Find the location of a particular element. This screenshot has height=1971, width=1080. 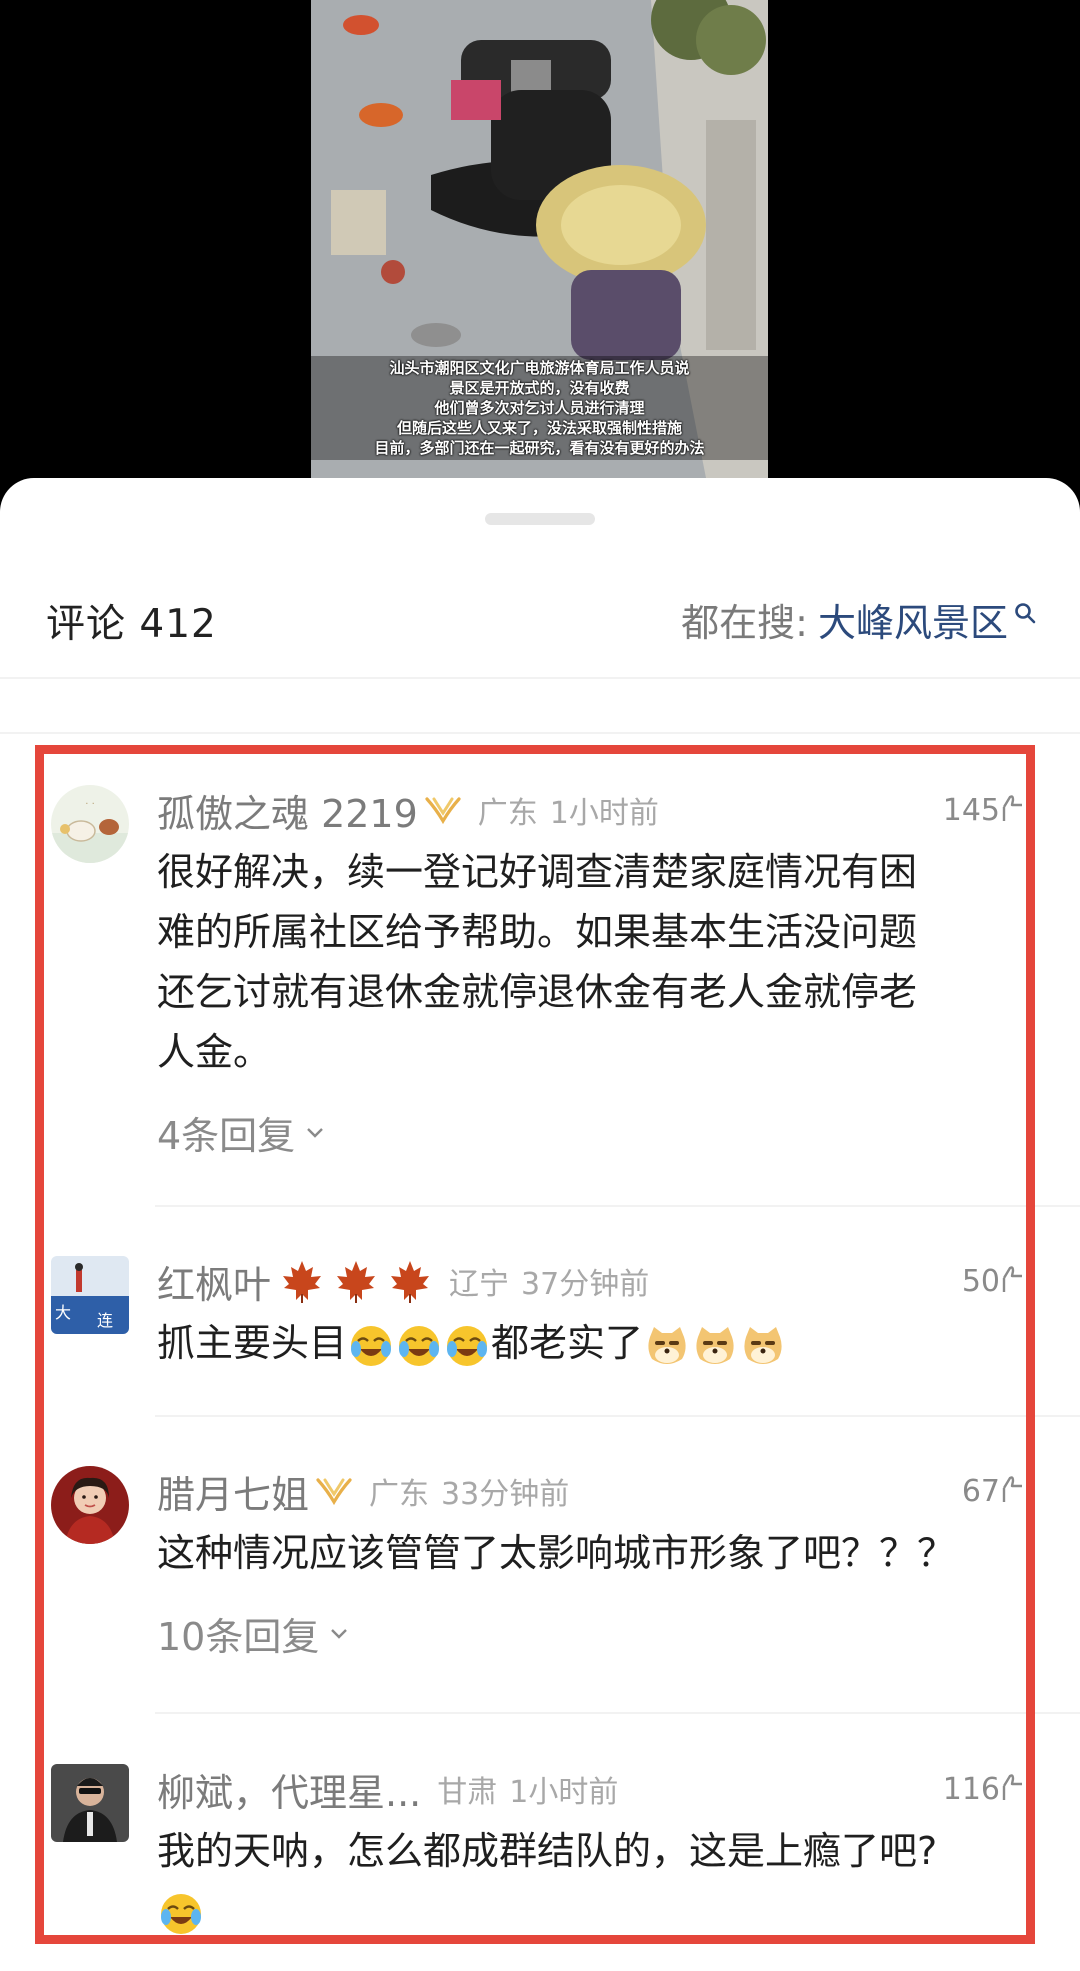

comment-text: 抓主要头目 都老实了 is located at coordinates (587, 1343).